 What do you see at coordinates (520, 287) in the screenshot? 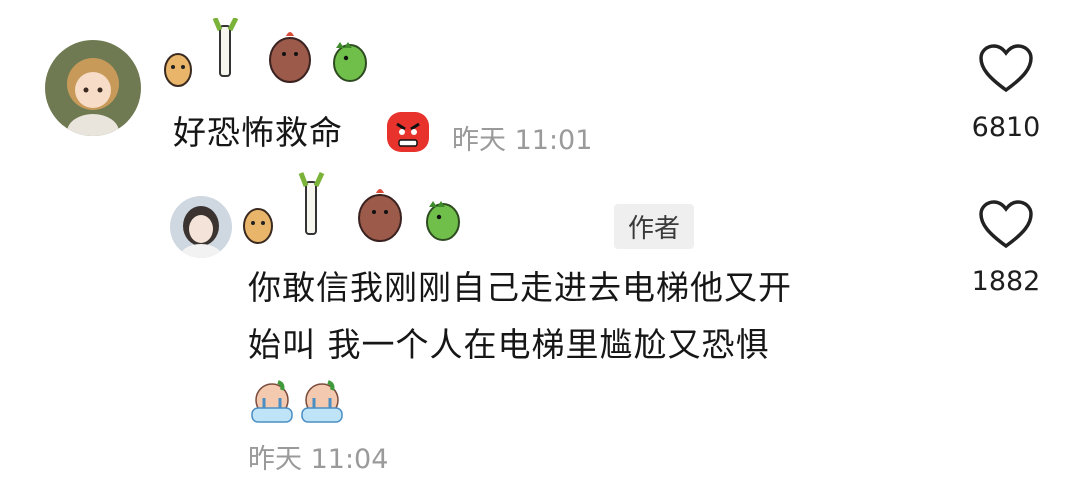
I see `reply-text-line-1: 你敢信我刚刚自己走进去电梯他又开` at bounding box center [520, 287].